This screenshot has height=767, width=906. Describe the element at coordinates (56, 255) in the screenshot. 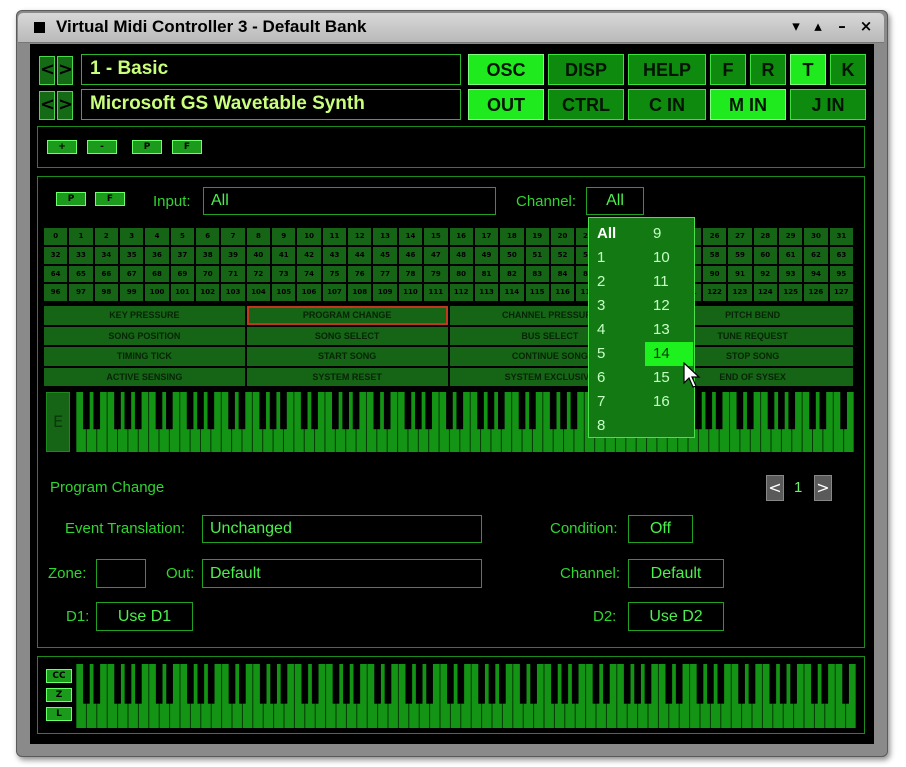

I see `controller-number-cell: 32` at that location.